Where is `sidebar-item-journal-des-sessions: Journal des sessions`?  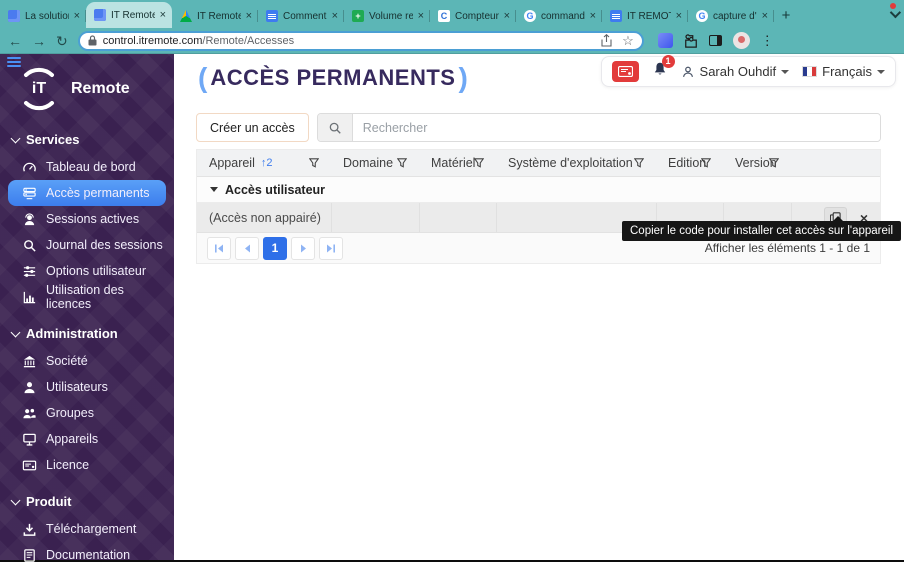
sidebar-item-journal-des-sessions: Journal des sessions is located at coordinates (87, 245).